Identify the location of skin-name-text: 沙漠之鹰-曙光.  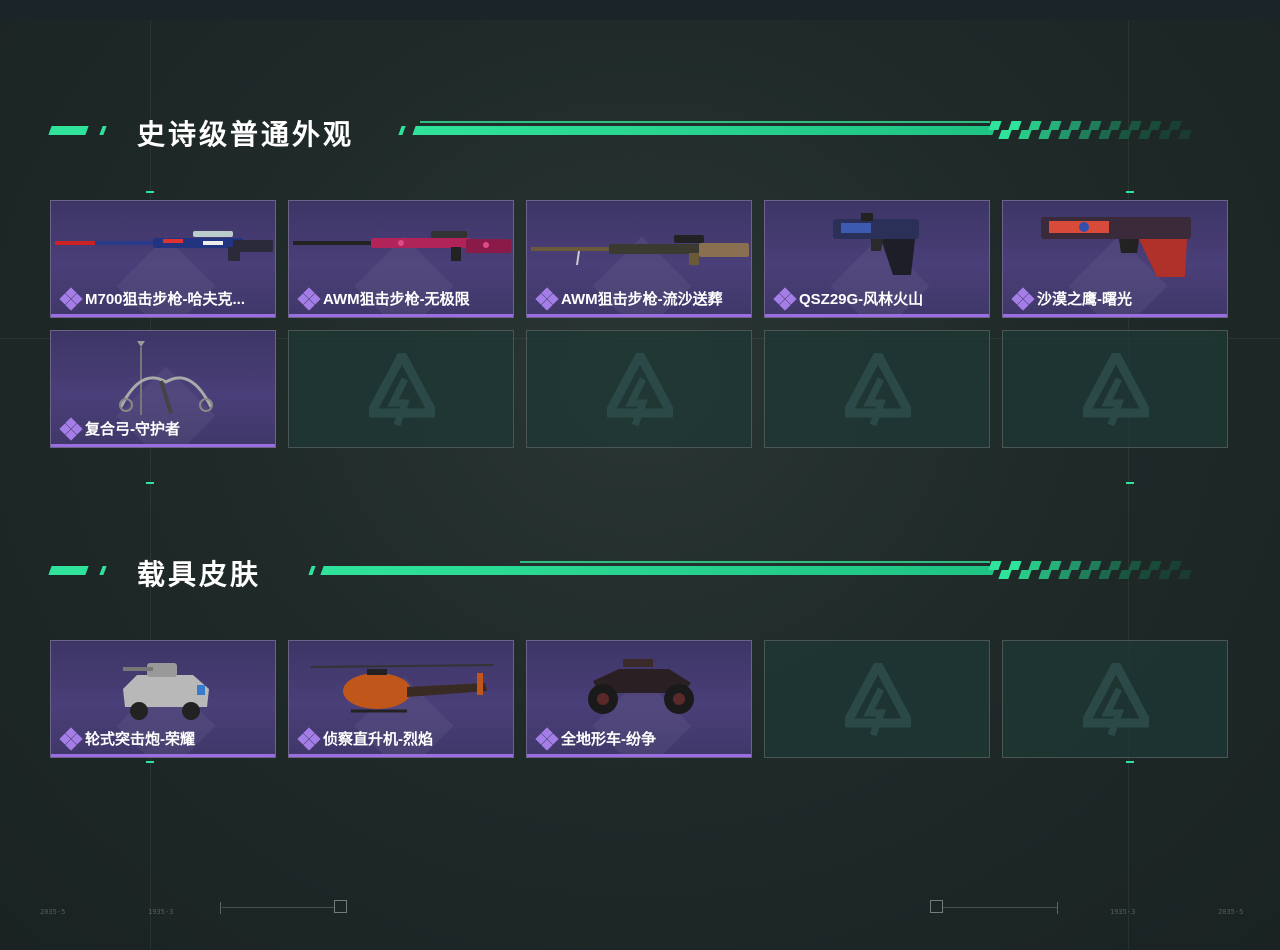
(1084, 299).